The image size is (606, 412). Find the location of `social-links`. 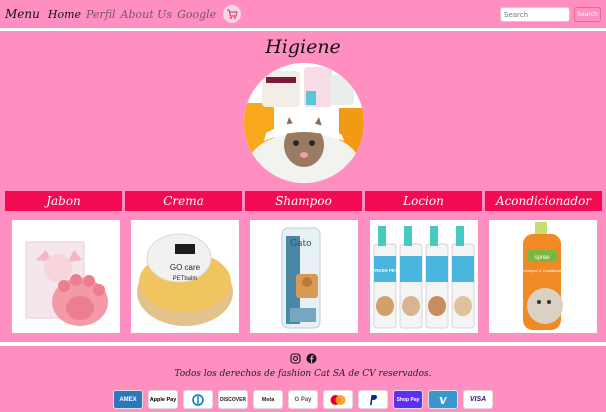

social-links is located at coordinates (303, 358).